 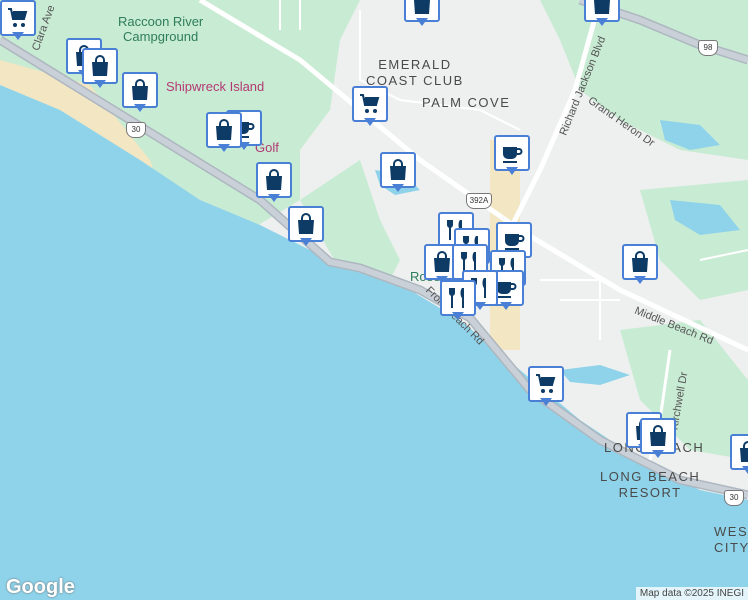 I want to click on coffee-marker, so click(x=512, y=157).